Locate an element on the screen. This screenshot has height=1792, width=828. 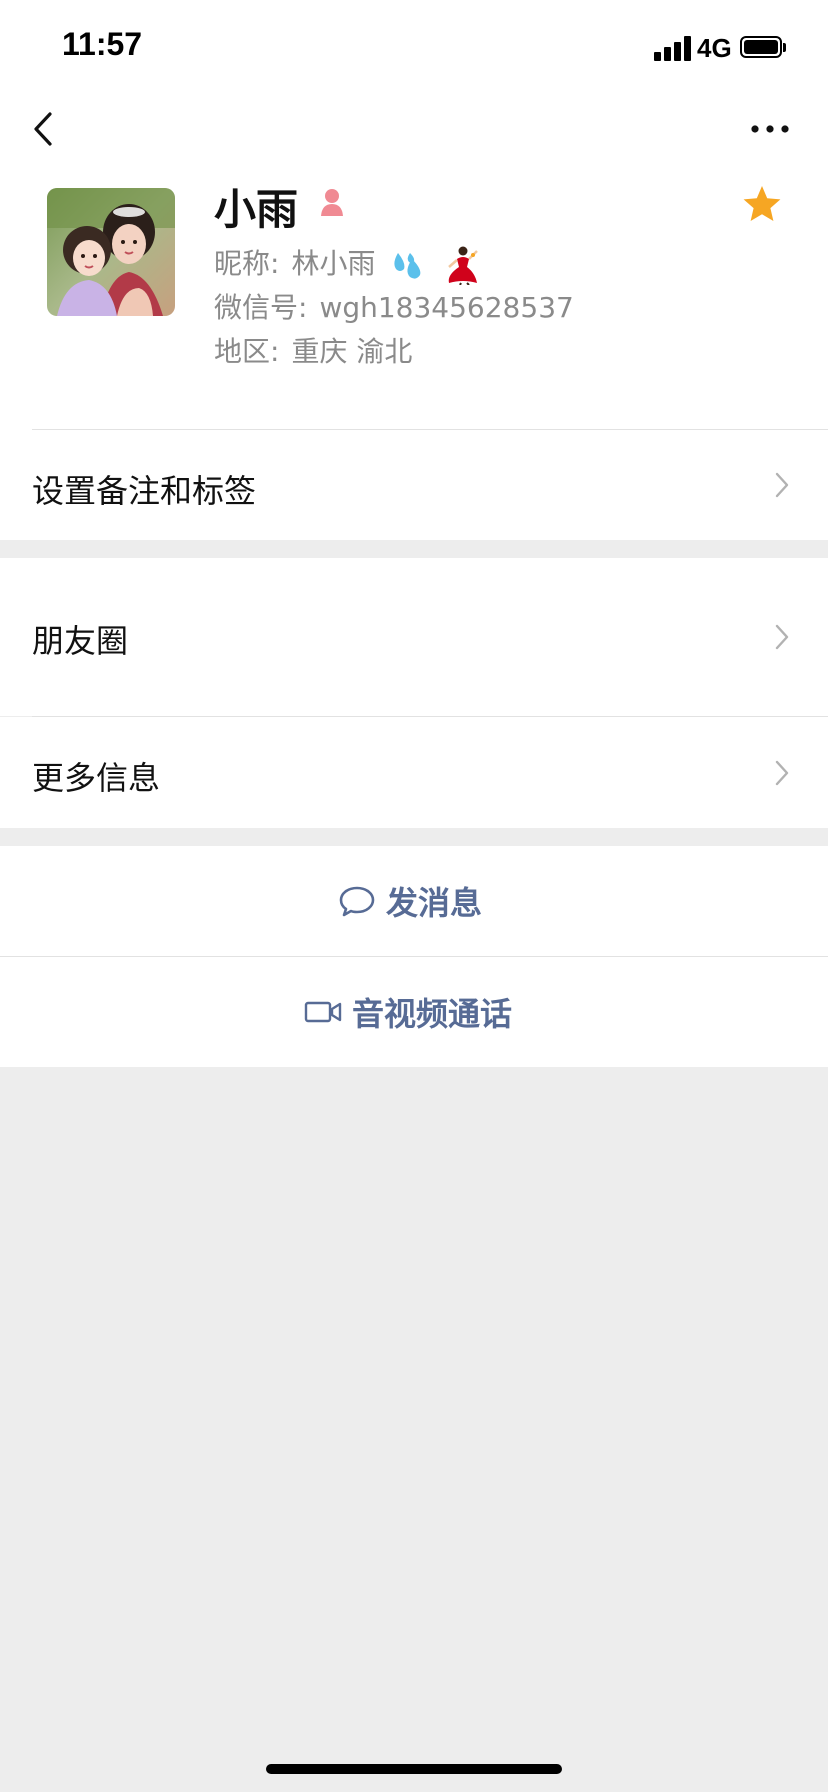
send-message-content: 发消息 is located at coordinates (410, 901).